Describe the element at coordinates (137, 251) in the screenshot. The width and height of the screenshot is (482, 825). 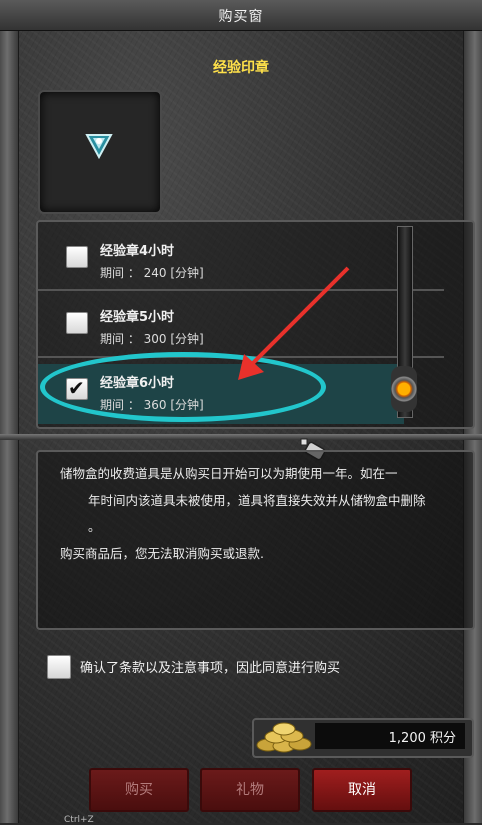
I see `option-label: 经验章4小时` at that location.